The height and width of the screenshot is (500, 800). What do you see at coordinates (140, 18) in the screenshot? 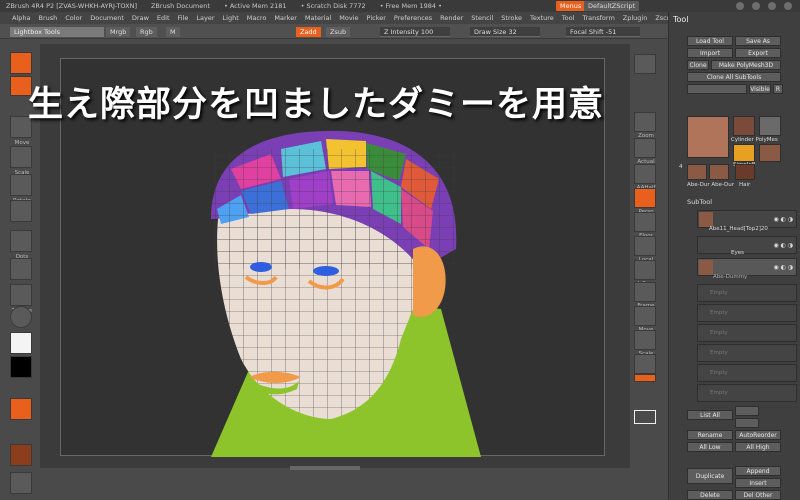
I see `menu-draw: Draw` at bounding box center [140, 18].